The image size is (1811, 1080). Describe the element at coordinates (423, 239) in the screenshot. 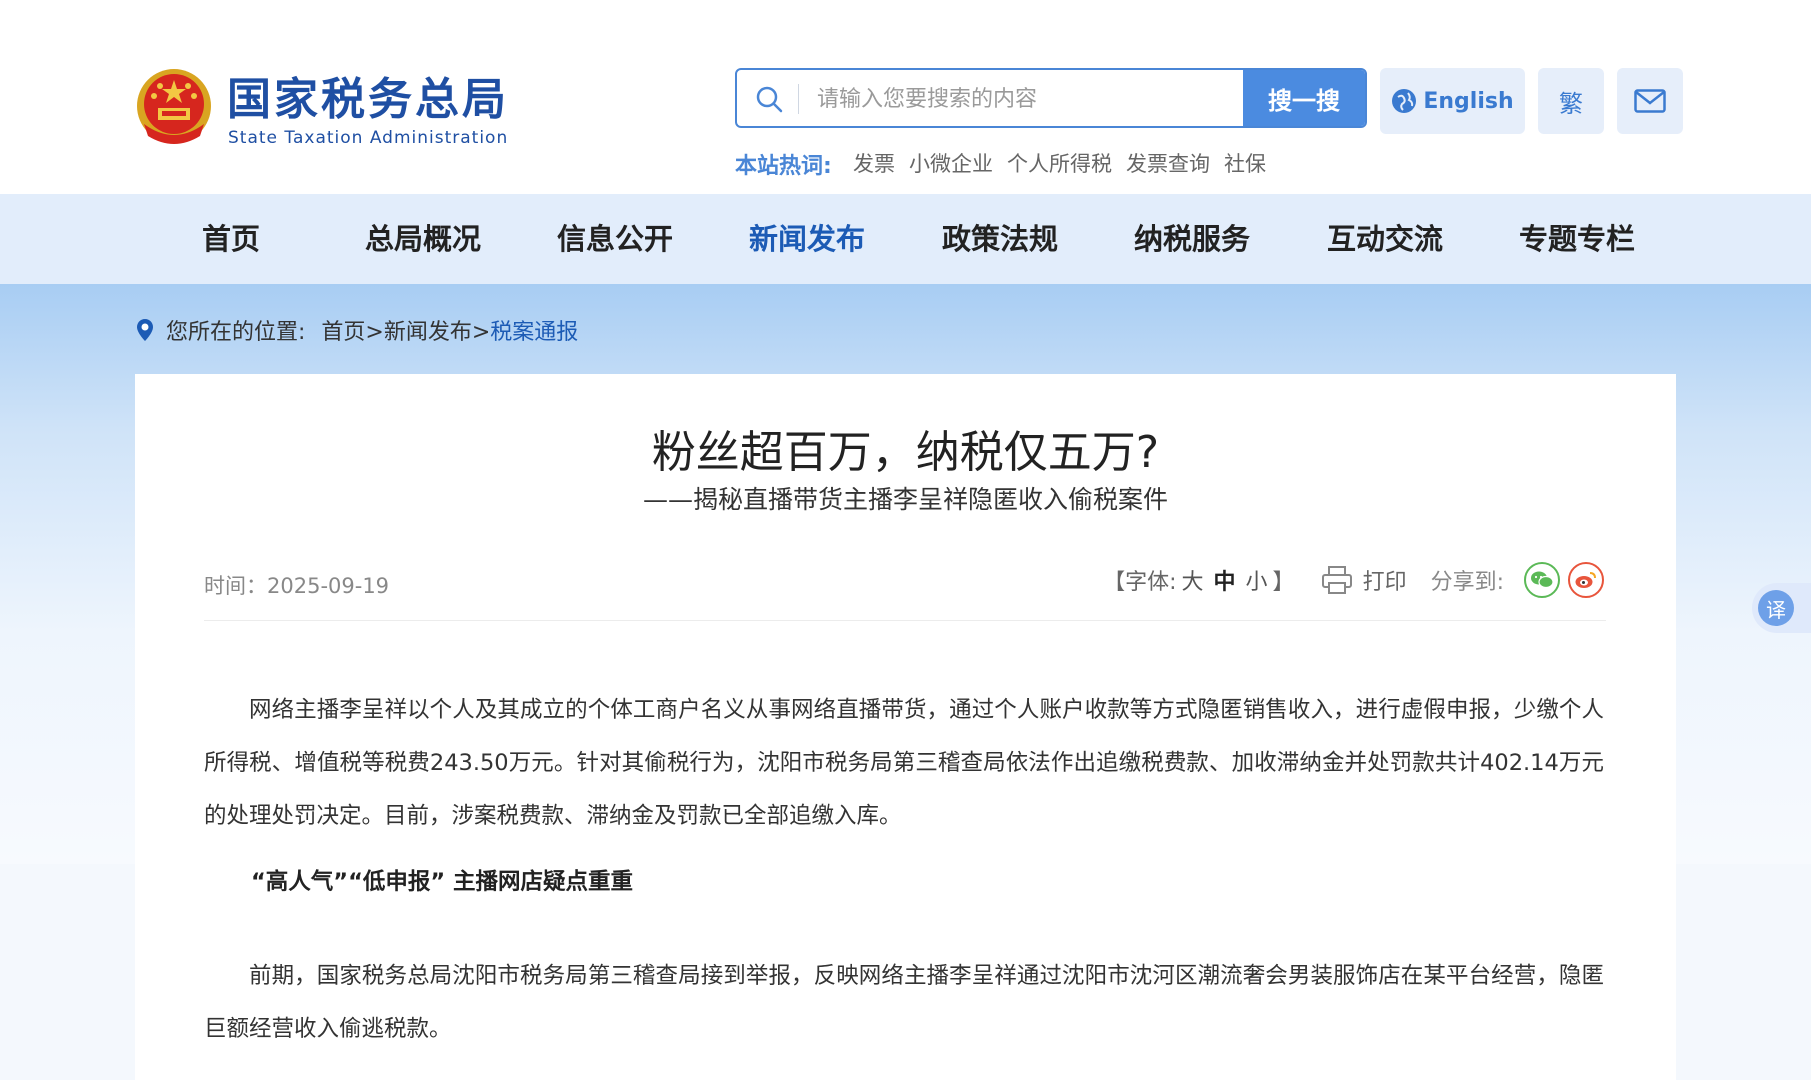

I see `nav-item-overview: 总局概况` at that location.